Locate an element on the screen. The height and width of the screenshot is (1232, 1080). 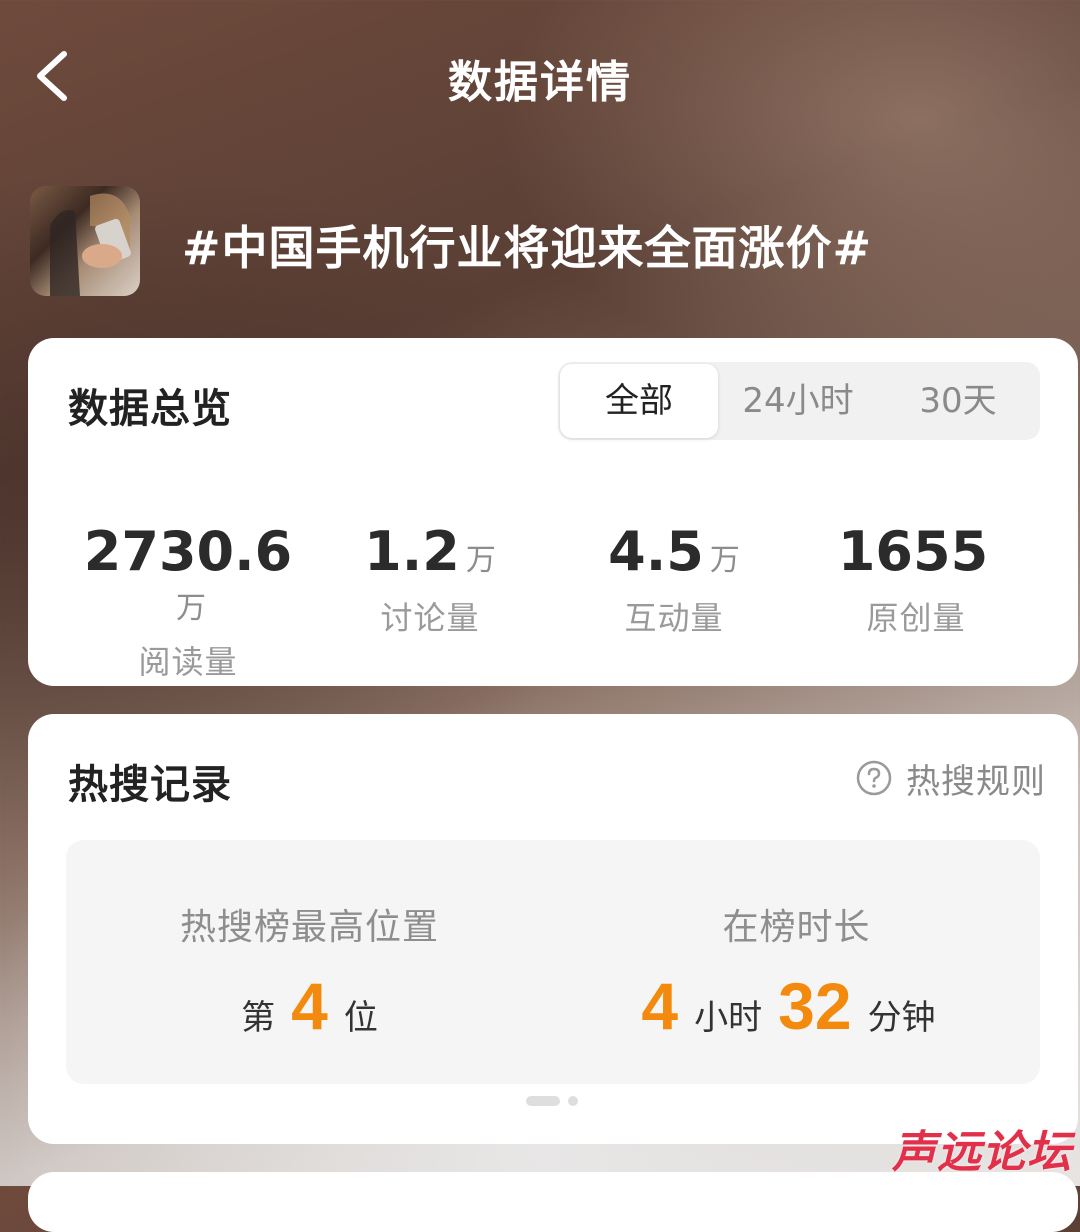
header: 数据详情 is located at coordinates (540, 75).